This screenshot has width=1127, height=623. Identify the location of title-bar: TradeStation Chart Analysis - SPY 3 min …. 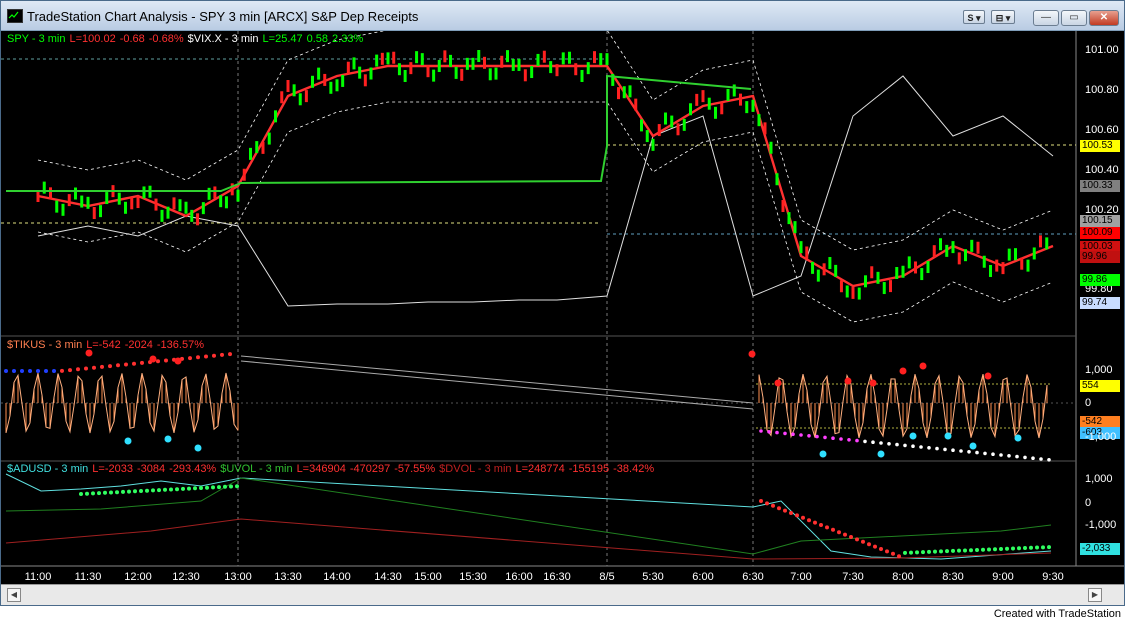
(562, 16).